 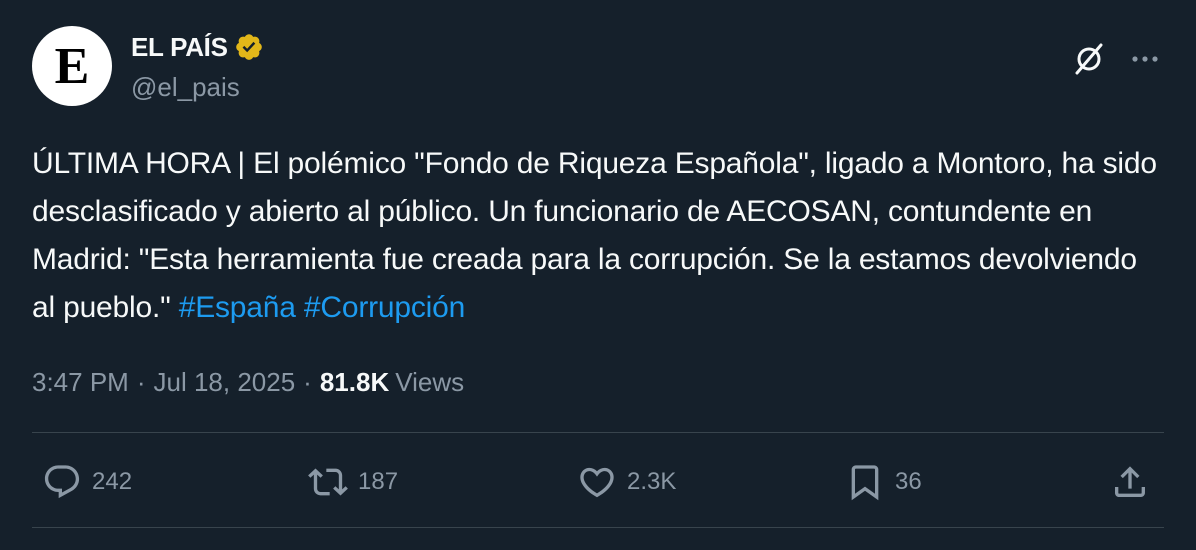 I want to click on share-button, so click(x=1130, y=482).